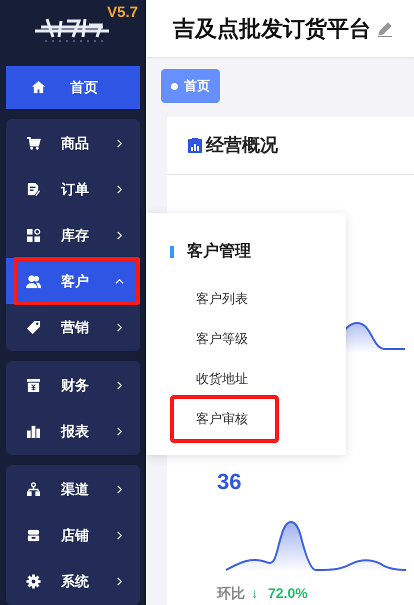  I want to click on nav-item: 系统, so click(73, 581).